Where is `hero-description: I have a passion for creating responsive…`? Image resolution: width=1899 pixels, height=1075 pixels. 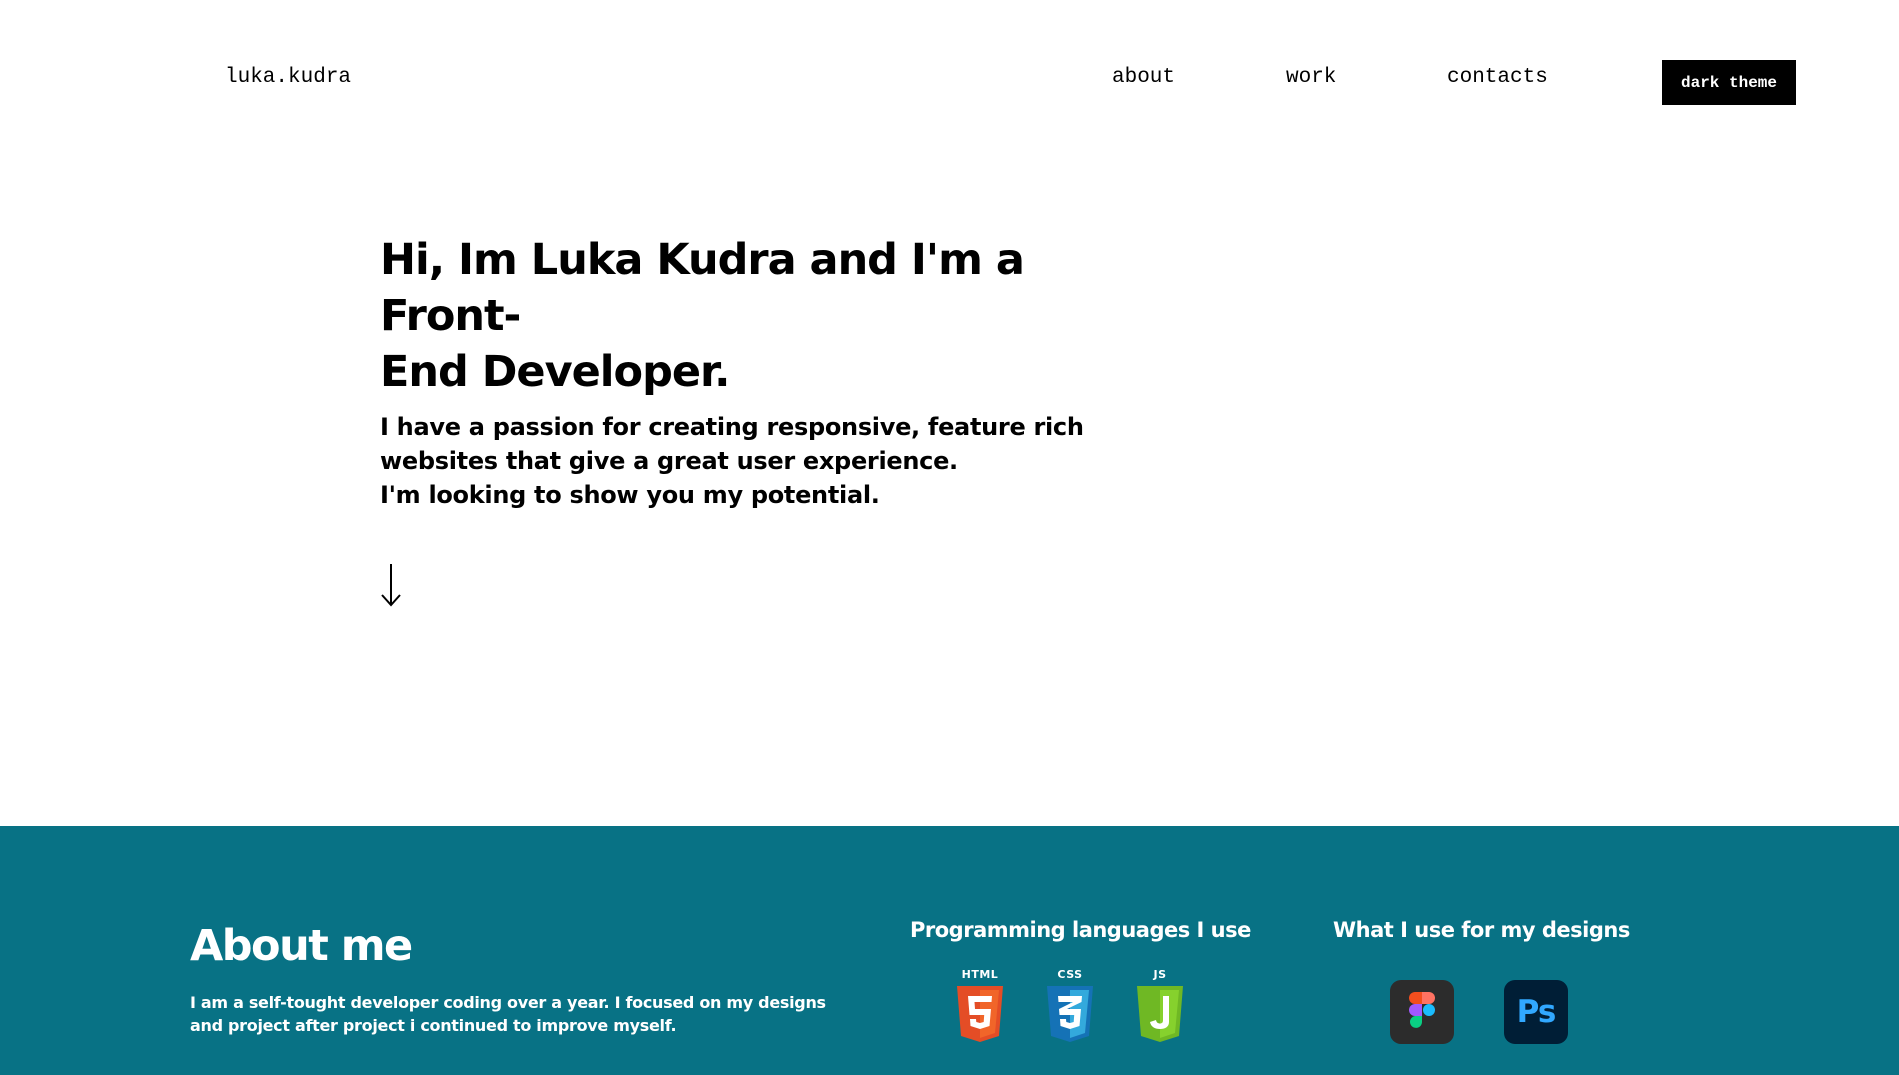
hero-description: I have a passion for creating responsive… is located at coordinates (760, 461).